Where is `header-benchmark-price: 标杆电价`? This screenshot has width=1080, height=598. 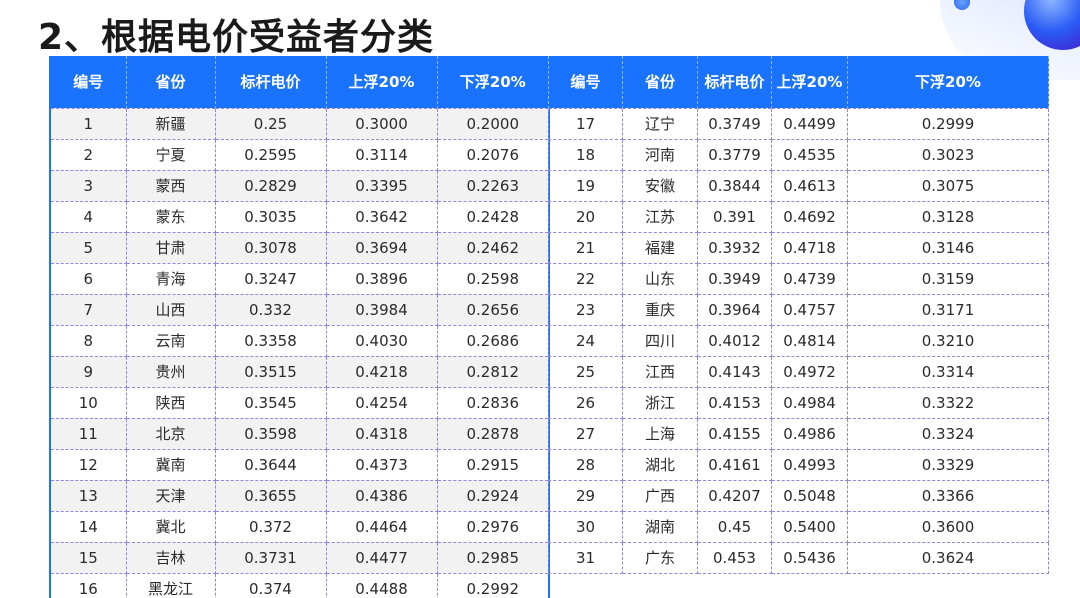
header-benchmark-price: 标杆电价 is located at coordinates (270, 82).